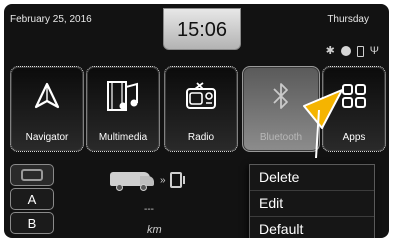 The image size is (393, 240). Describe the element at coordinates (201, 137) in the screenshot. I see `tile-radio-label: Radio` at that location.